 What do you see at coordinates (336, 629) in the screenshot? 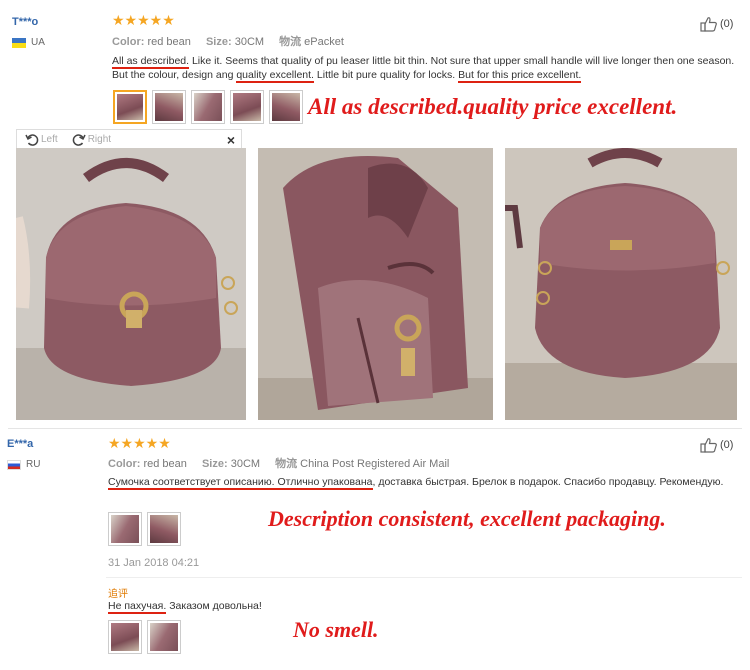
I see `annotation-followup: No smell.` at bounding box center [336, 629].